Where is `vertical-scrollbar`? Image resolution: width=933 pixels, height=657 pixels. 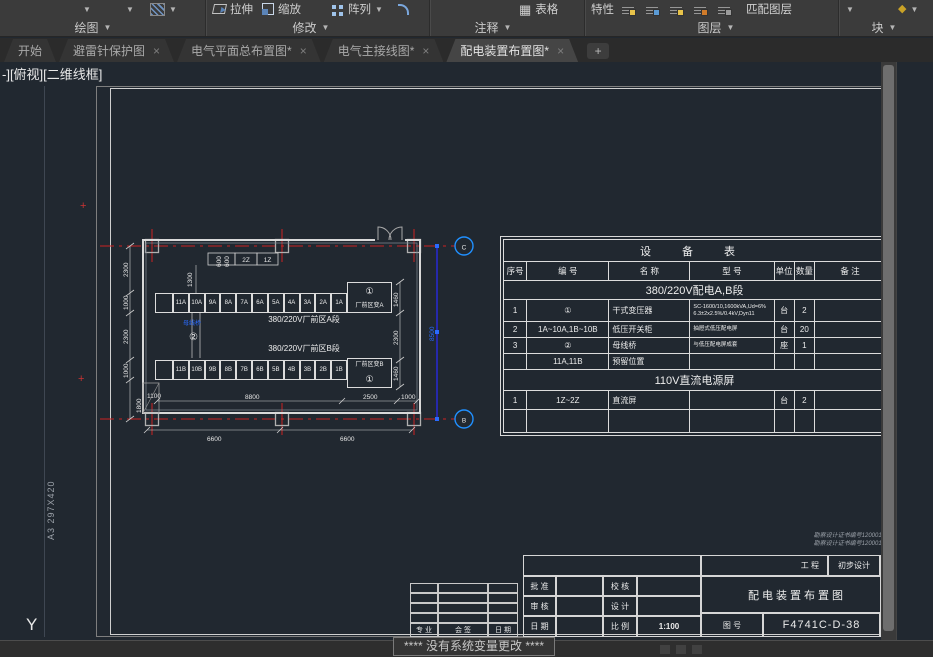
vertical-scrollbar is located at coordinates (888, 359).